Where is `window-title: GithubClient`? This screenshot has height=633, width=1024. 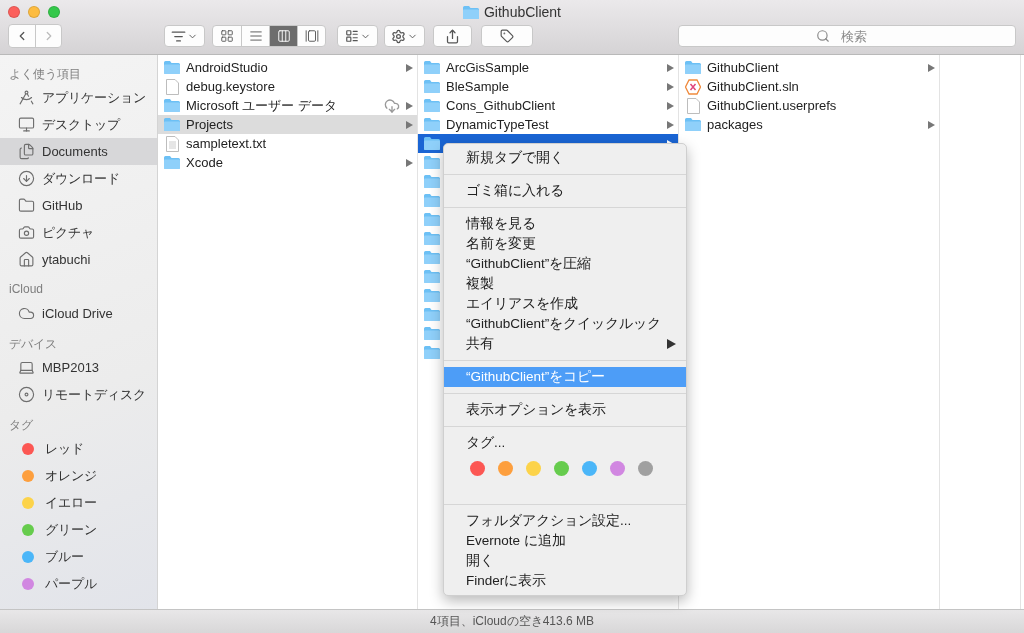 window-title: GithubClient is located at coordinates (522, 12).